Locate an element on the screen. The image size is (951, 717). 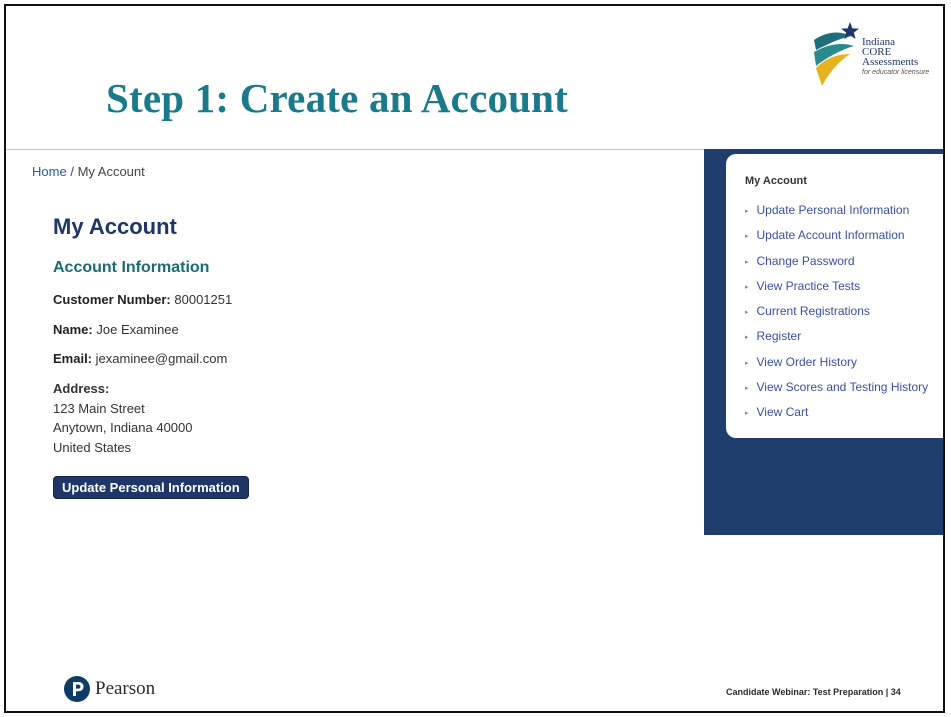
star-swoosh-icon is located at coordinates (836, 54).